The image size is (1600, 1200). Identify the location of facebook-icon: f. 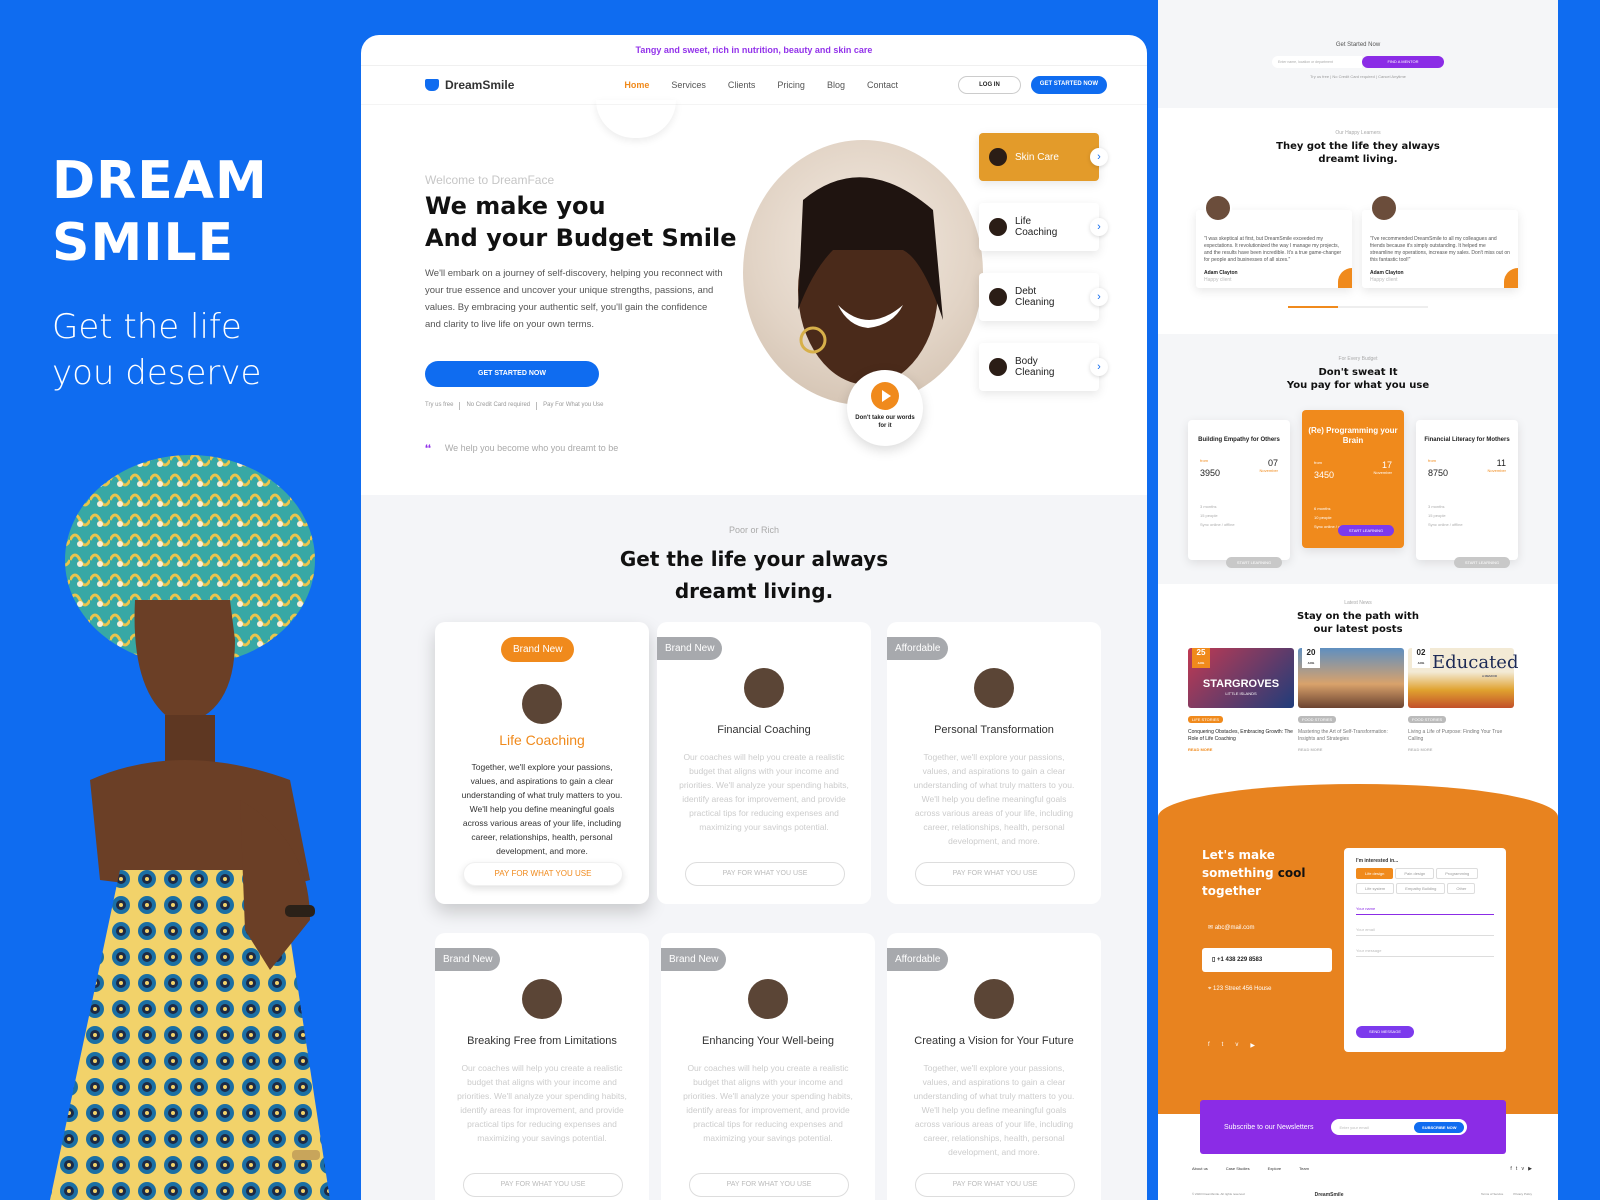
(1209, 1045).